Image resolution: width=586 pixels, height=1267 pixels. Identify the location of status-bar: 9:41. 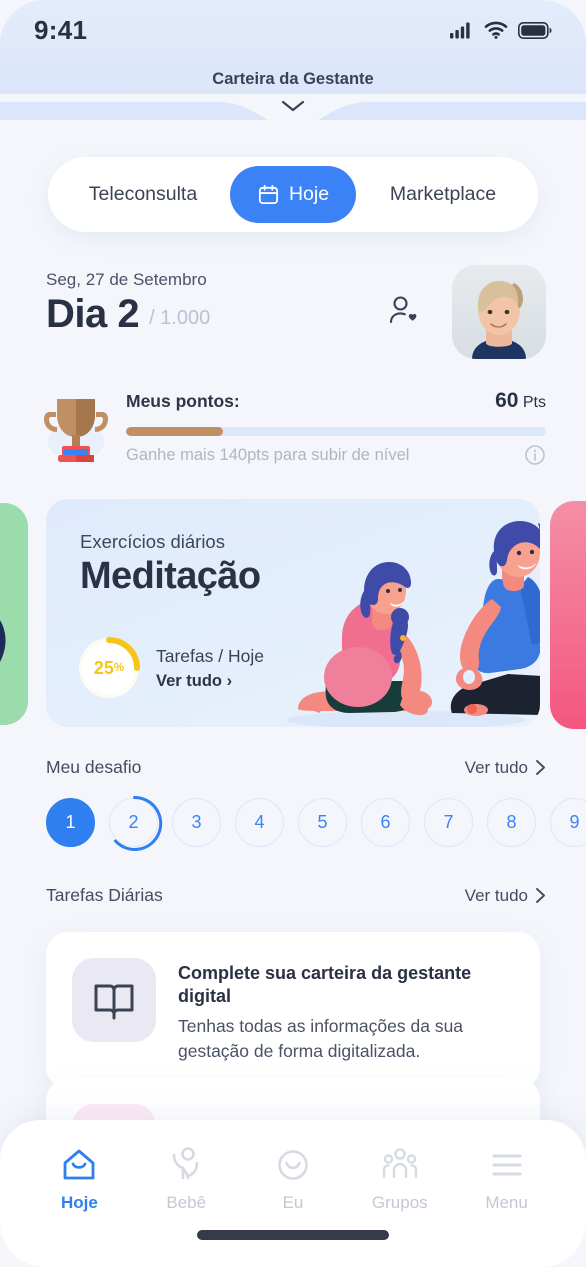
(293, 30).